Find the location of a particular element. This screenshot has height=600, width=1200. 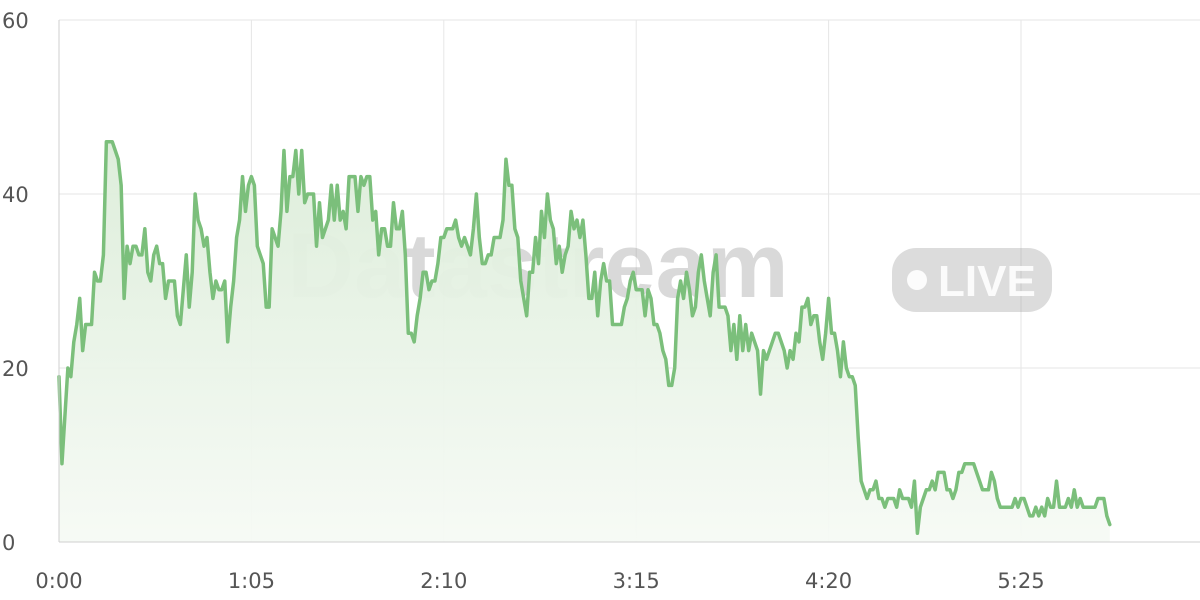

y-tick-label: 60 is located at coordinates (15, 21).